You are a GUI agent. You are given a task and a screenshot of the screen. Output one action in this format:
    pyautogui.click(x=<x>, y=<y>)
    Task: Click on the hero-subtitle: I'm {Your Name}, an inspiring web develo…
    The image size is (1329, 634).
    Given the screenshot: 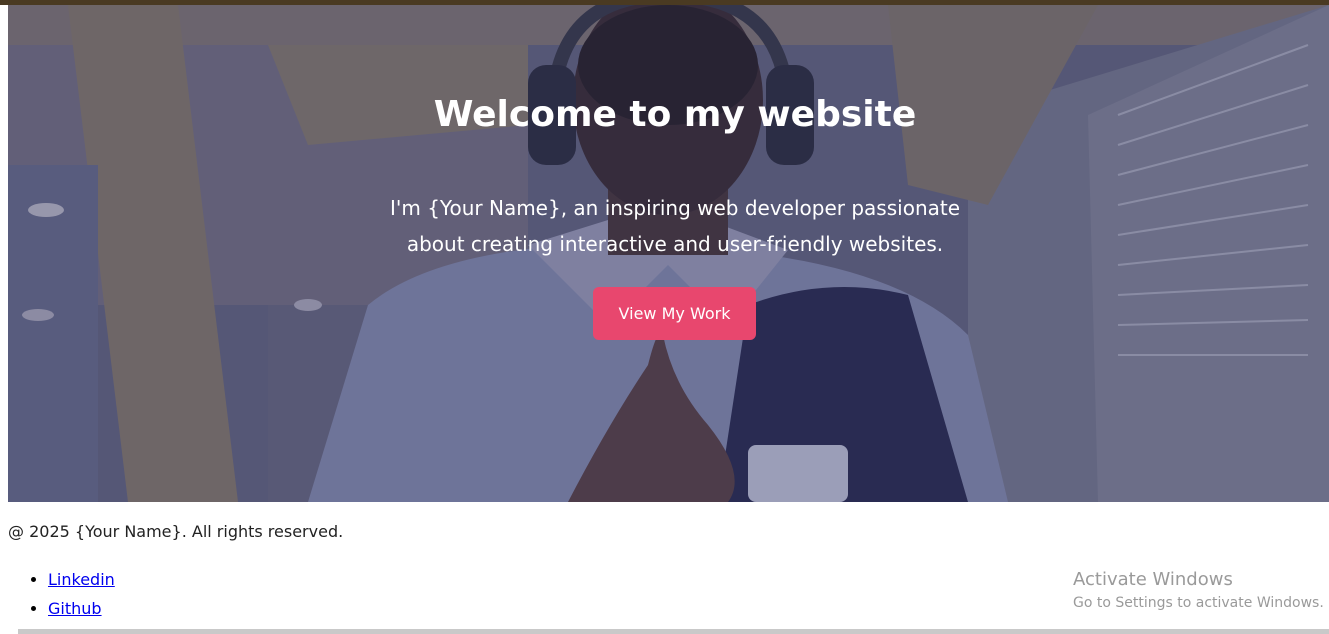 What is the action you would take?
    pyautogui.click(x=675, y=226)
    